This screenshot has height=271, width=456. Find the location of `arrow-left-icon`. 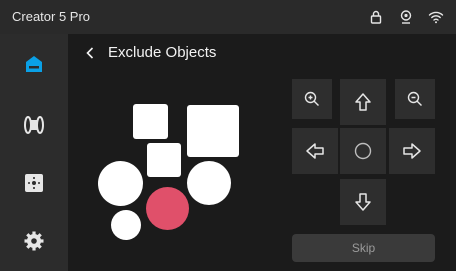

arrow-left-icon is located at coordinates (315, 151).